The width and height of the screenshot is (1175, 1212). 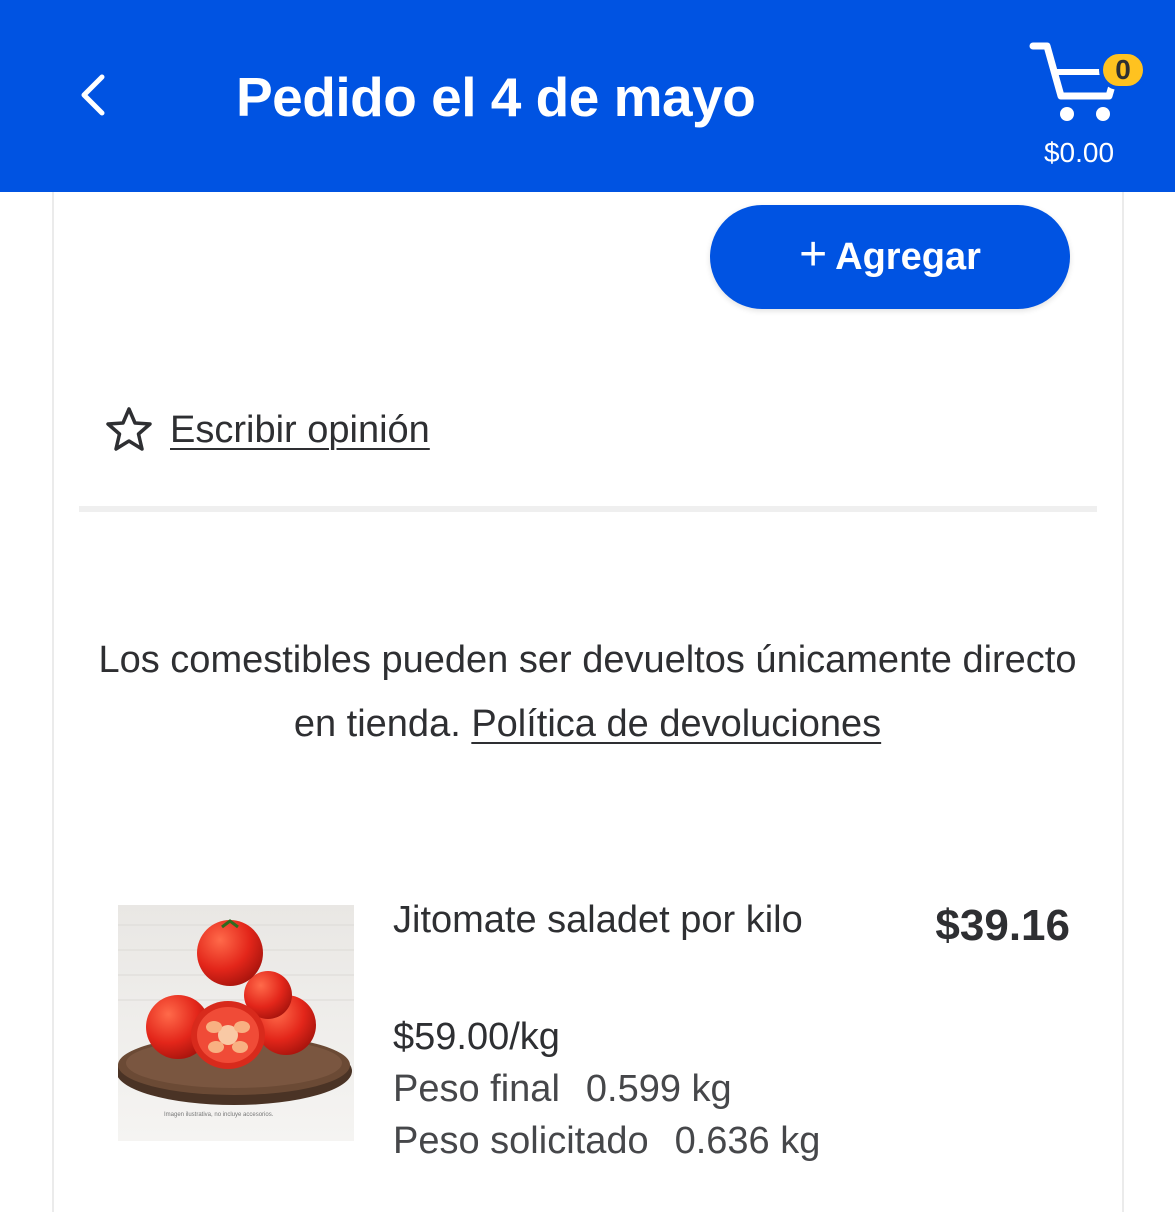 I want to click on section-divider, so click(x=588, y=509).